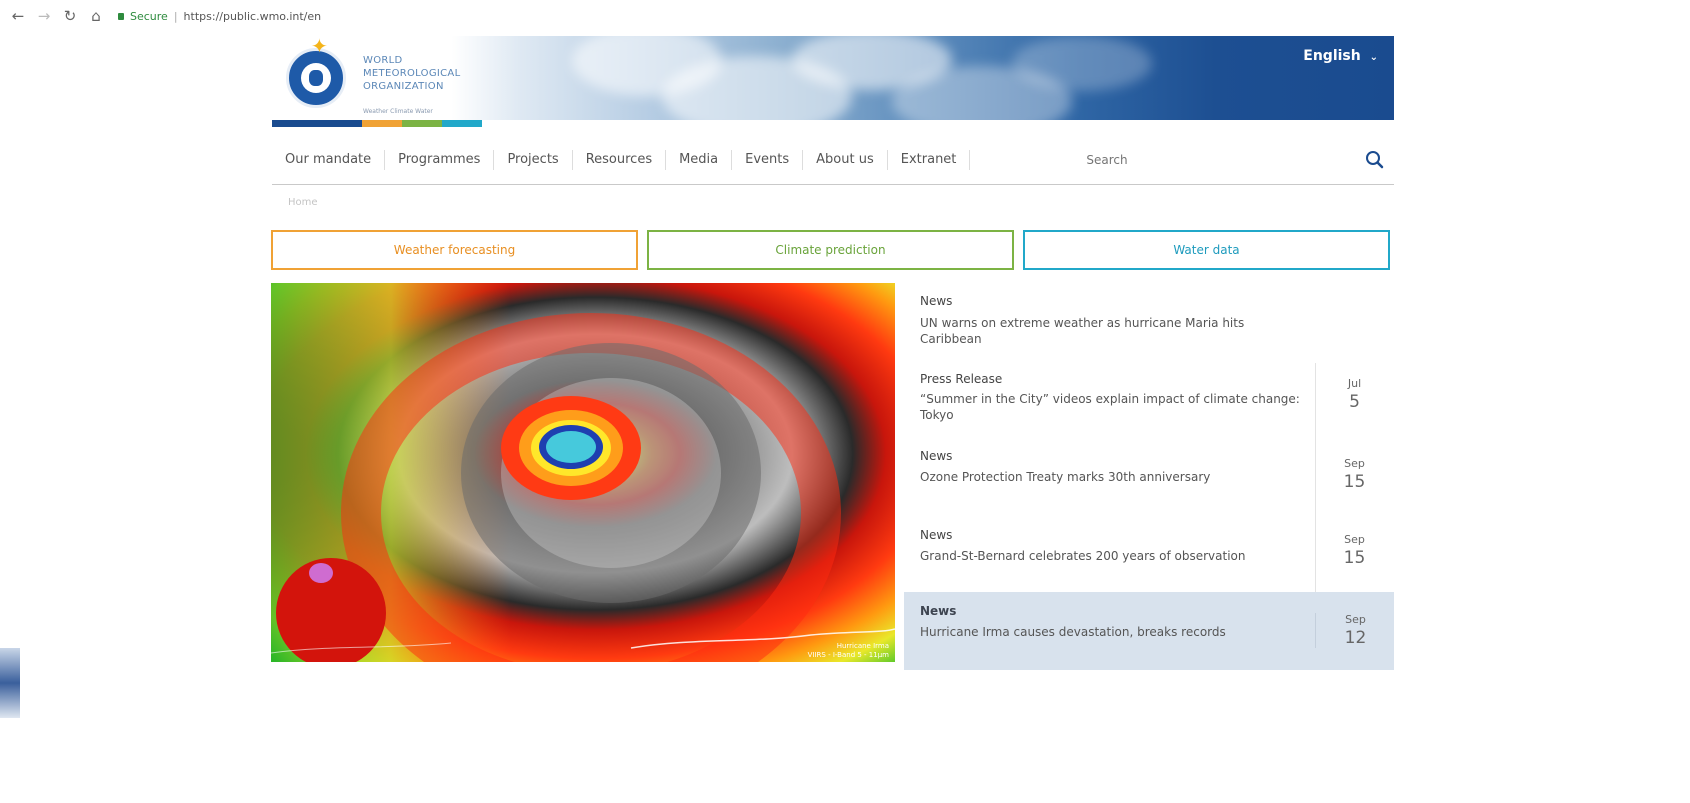 The image size is (1690, 803). What do you see at coordinates (10, 683) in the screenshot?
I see `partial-image-fragment` at bounding box center [10, 683].